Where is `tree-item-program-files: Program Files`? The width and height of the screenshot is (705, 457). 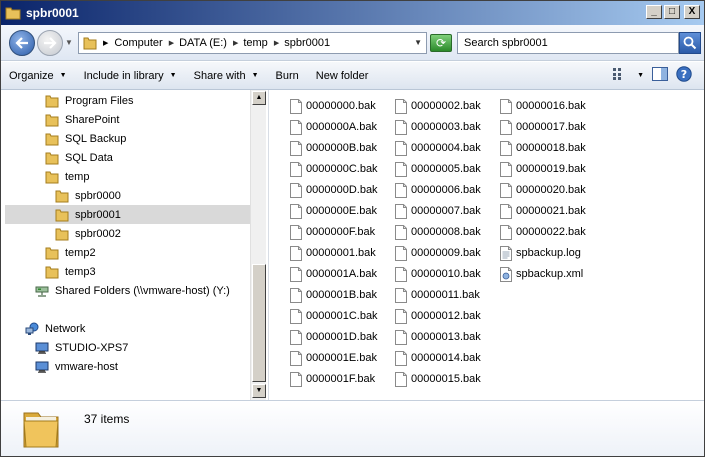 tree-item-program-files: Program Files is located at coordinates (89, 100).